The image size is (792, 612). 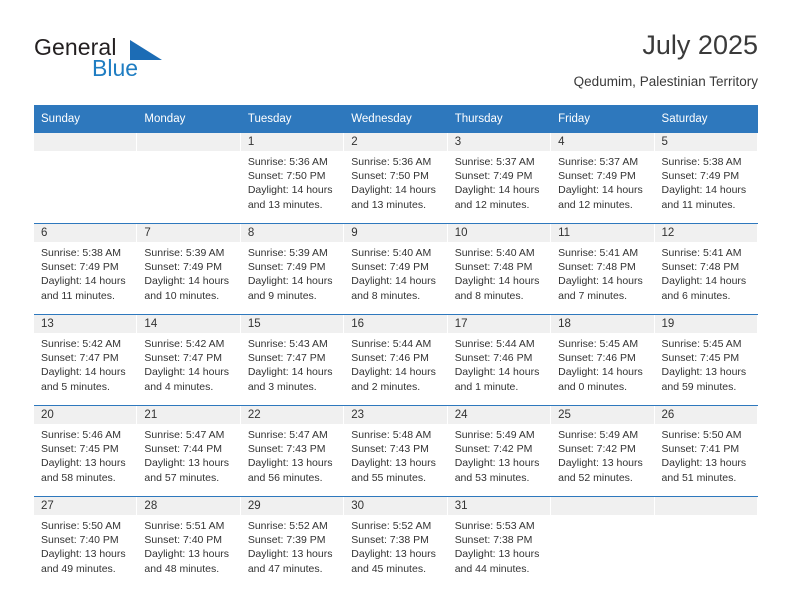 What do you see at coordinates (286, 540) in the screenshot?
I see `sunset-text: Sunset: 7:39 PM` at bounding box center [286, 540].